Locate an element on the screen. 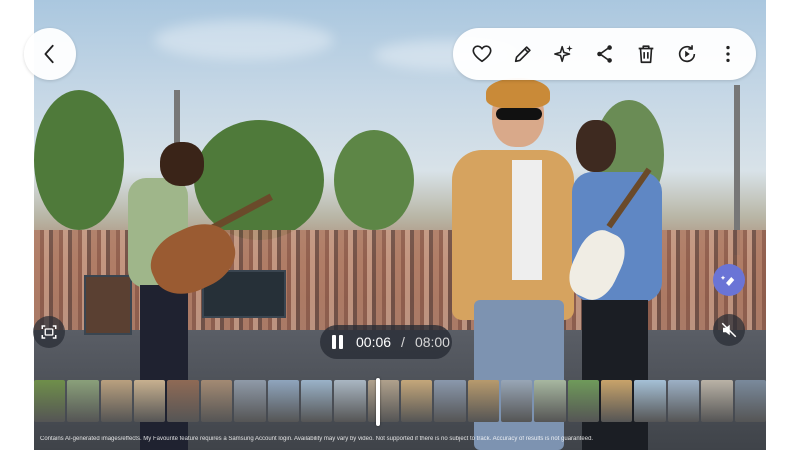 Image resolution: width=800 pixels, height=450 pixels. share-icon is located at coordinates (604, 54).